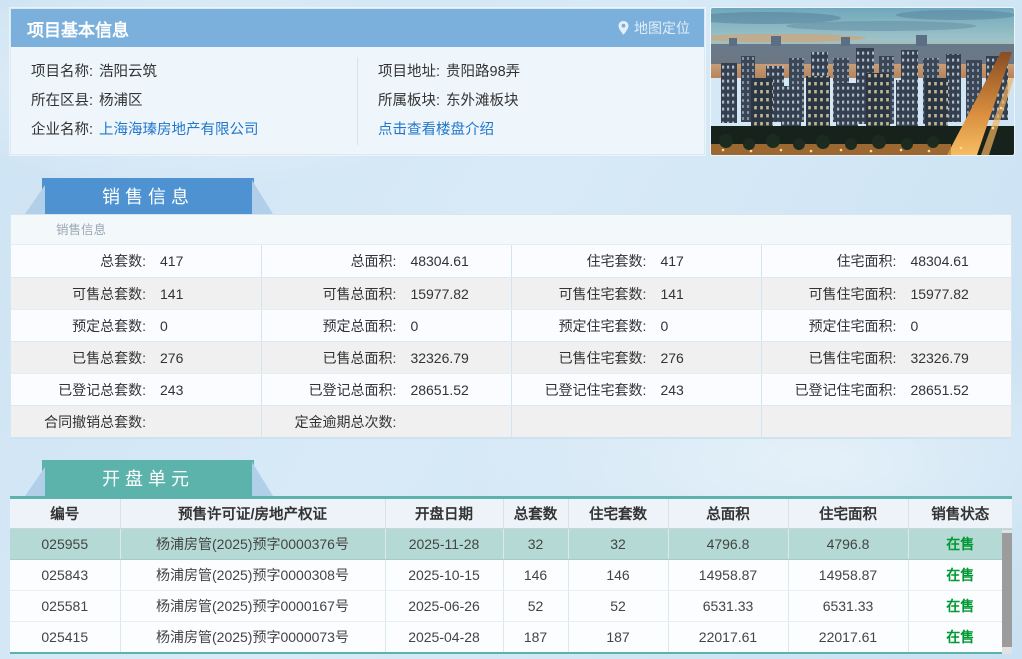 This screenshot has width=1022, height=659. Describe the element at coordinates (179, 130) in the screenshot. I see `company-link: 上海海瑧房地产有限公司` at that location.